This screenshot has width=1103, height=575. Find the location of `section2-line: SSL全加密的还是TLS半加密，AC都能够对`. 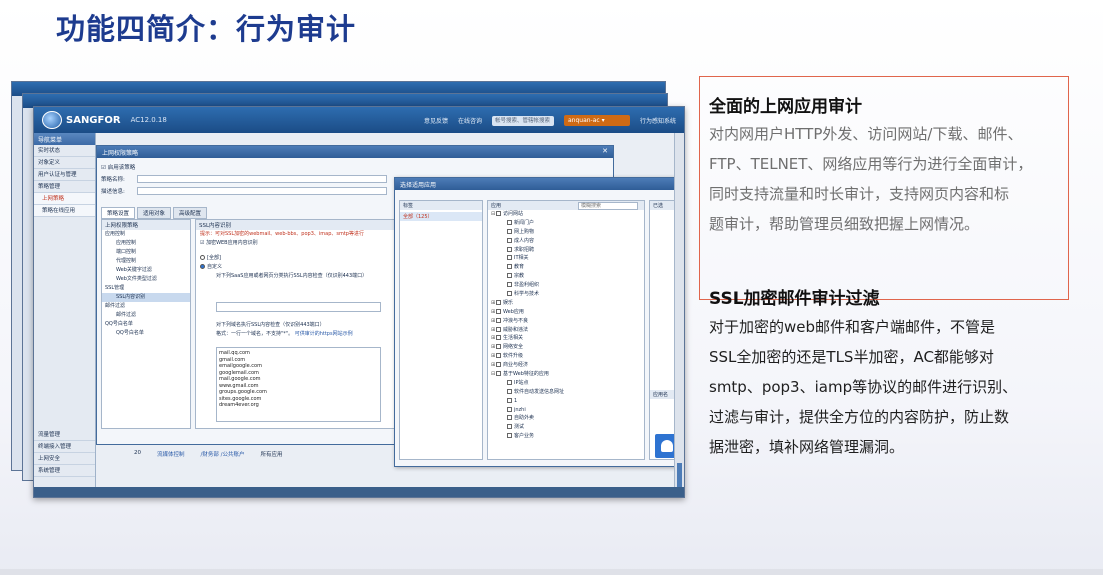

section2-line: SSL全加密的还是TLS半加密，AC都能够对 is located at coordinates (851, 357).